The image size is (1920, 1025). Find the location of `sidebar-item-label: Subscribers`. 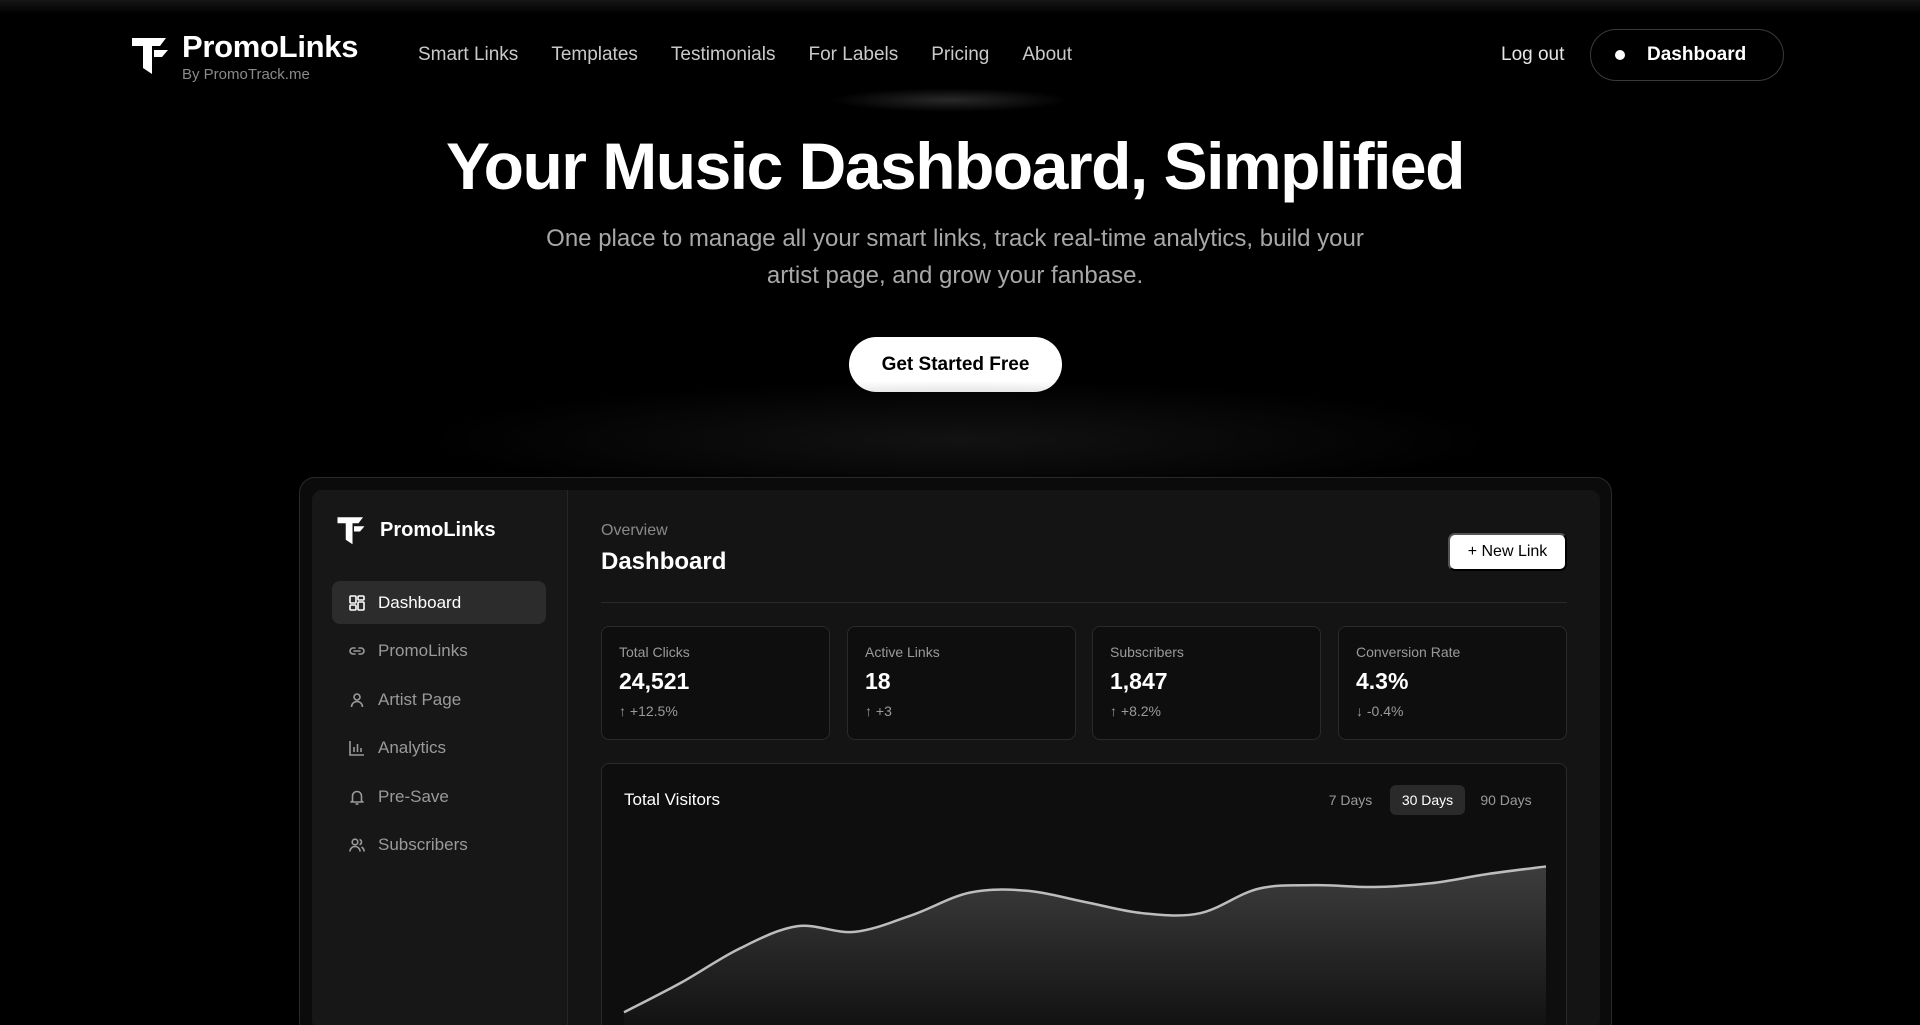

sidebar-item-label: Subscribers is located at coordinates (423, 844).